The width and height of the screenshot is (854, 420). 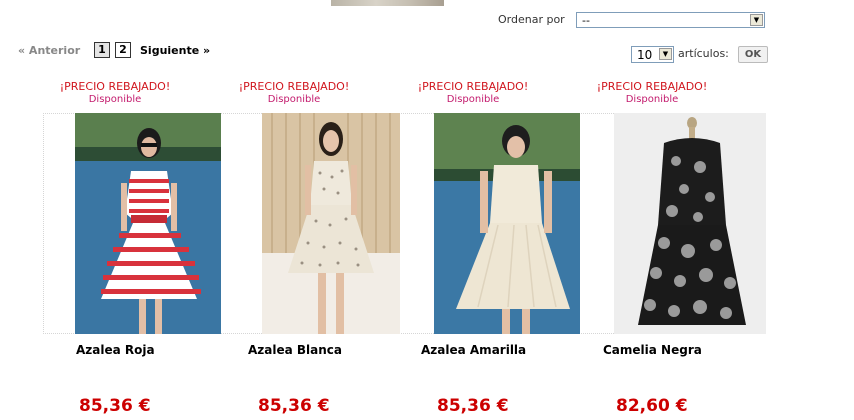 What do you see at coordinates (652, 350) in the screenshot?
I see `product-name-link: Camelia Negra` at bounding box center [652, 350].